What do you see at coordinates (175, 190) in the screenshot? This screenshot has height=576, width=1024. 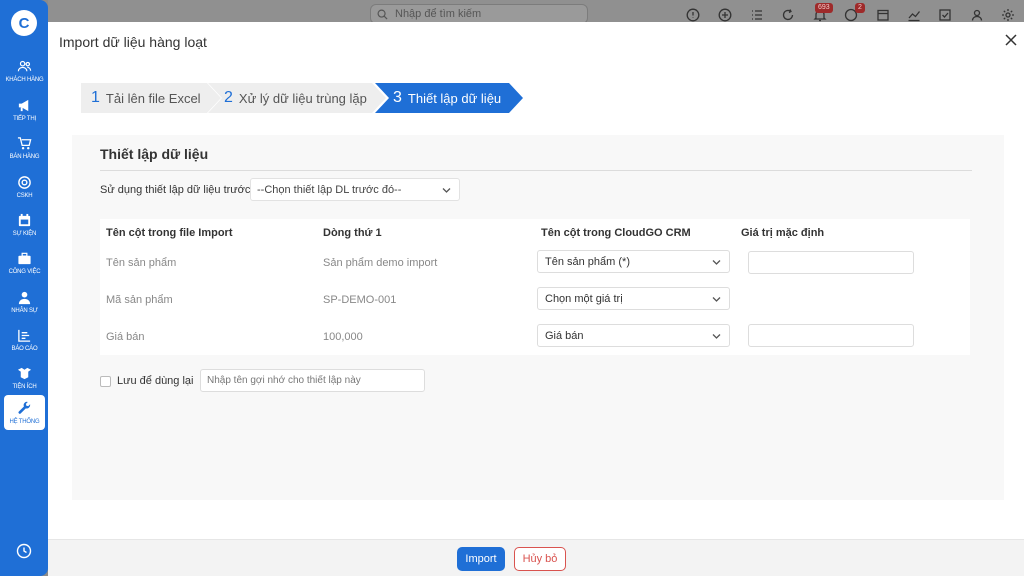 I see `preset-label: Sử dụng thiết lập dữ liệu trước` at bounding box center [175, 190].